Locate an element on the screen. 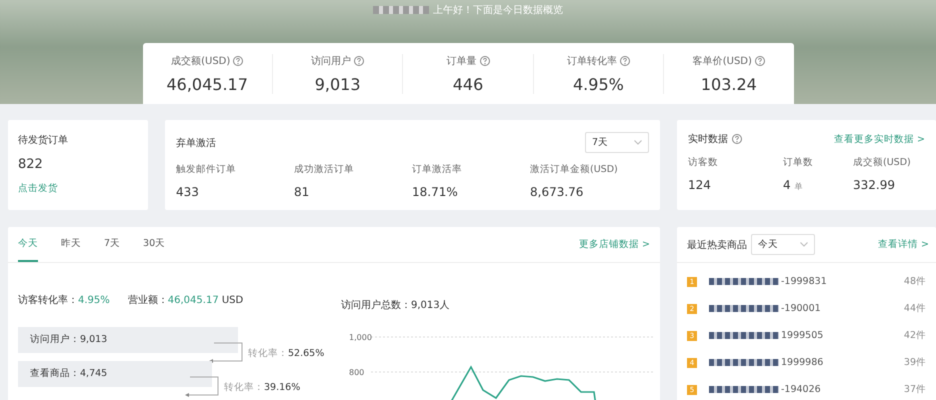 The image size is (936, 400). card-title: 实时数据 is located at coordinates (708, 139).